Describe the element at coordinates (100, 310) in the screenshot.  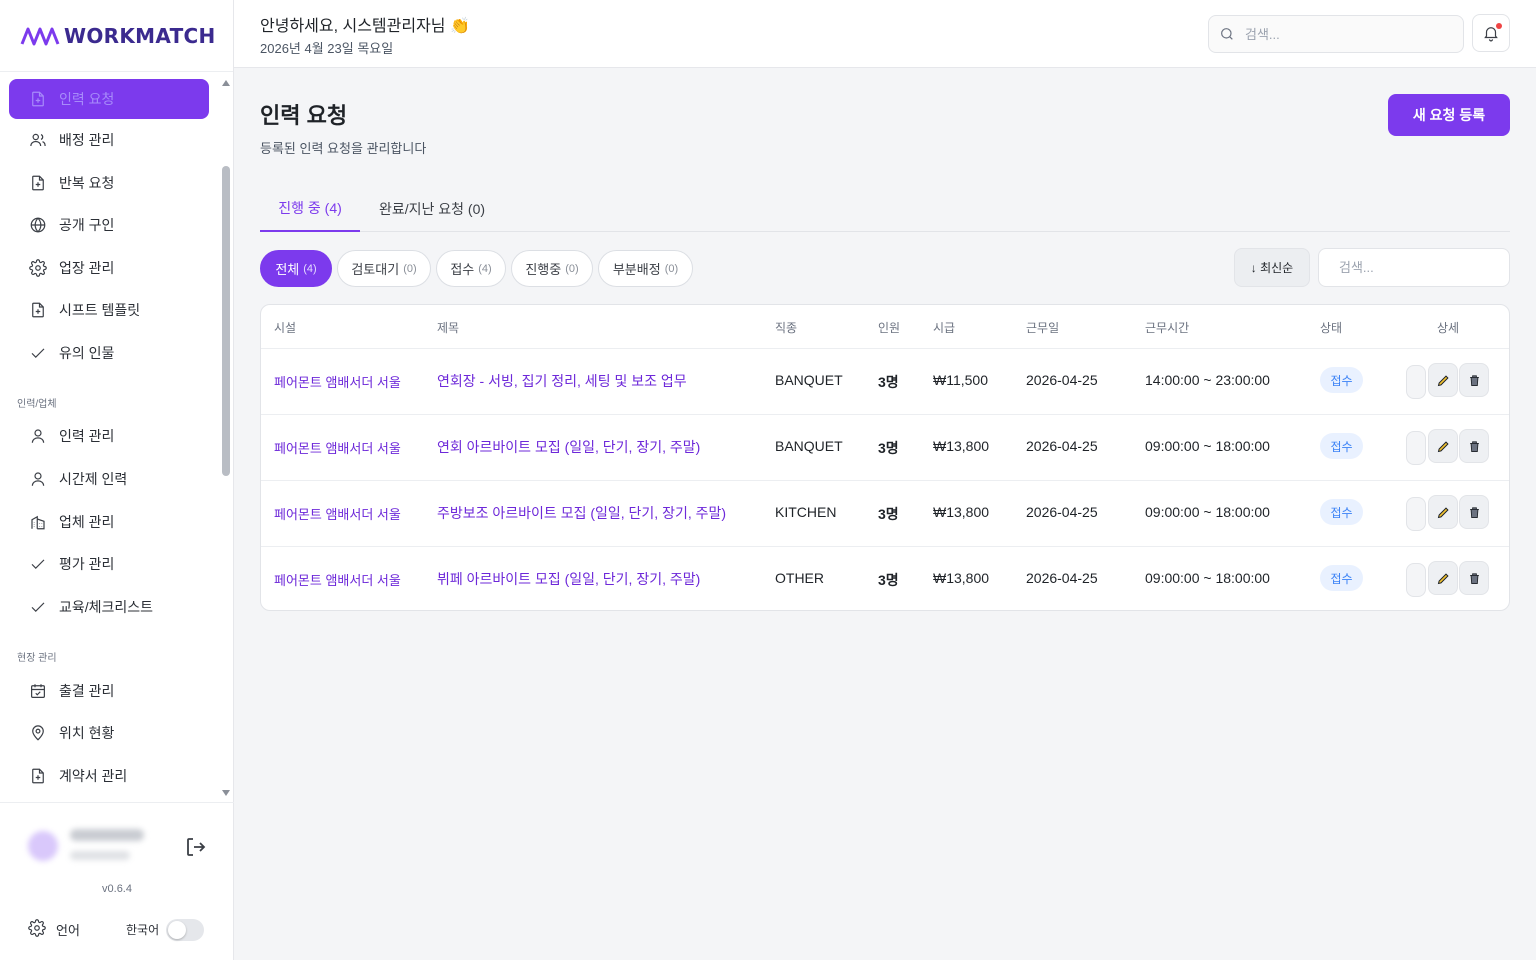
I see `sidebar-item-label: 시프트 템플릿` at that location.